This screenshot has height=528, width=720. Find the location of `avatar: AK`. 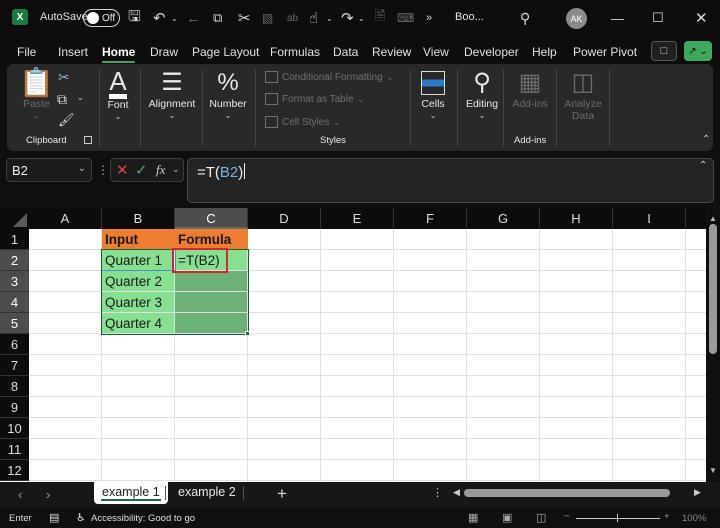

avatar: AK is located at coordinates (576, 18).